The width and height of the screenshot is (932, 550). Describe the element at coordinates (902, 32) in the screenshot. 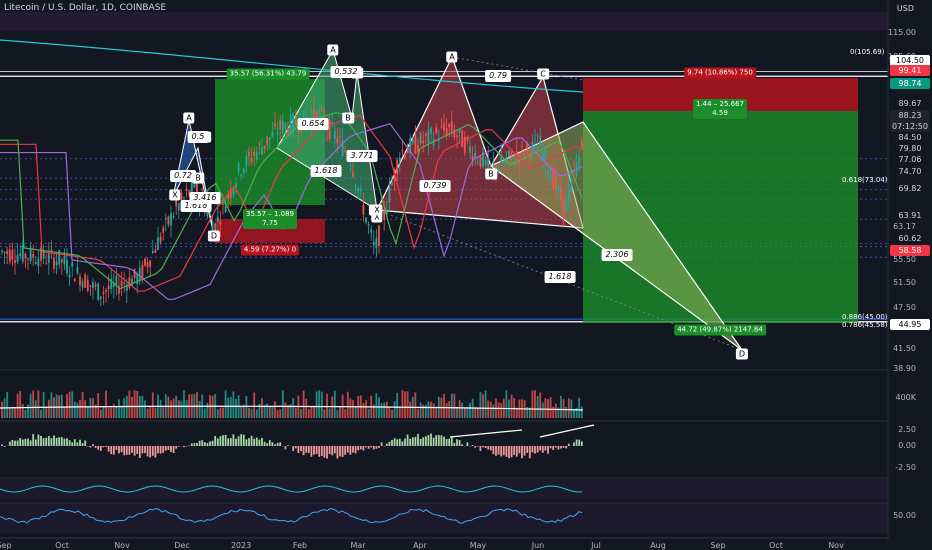

I see `price-tick: 115.00` at that location.